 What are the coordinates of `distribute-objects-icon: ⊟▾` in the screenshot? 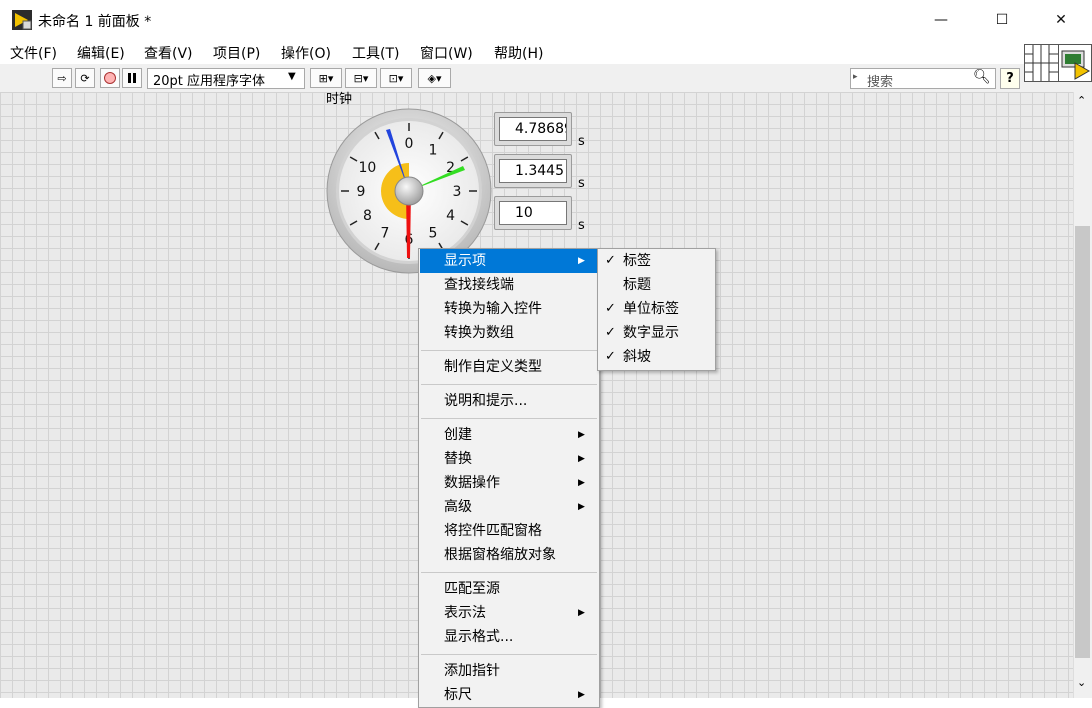 It's located at (361, 78).